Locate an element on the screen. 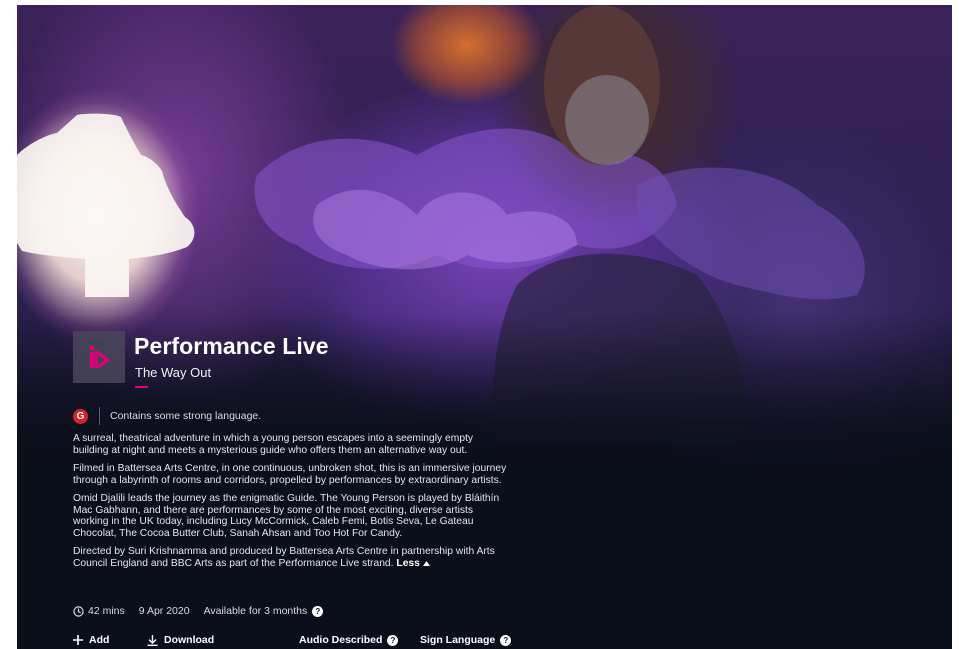 This screenshot has height=649, width=959. guidance-text: Contains some strong language. is located at coordinates (186, 416).